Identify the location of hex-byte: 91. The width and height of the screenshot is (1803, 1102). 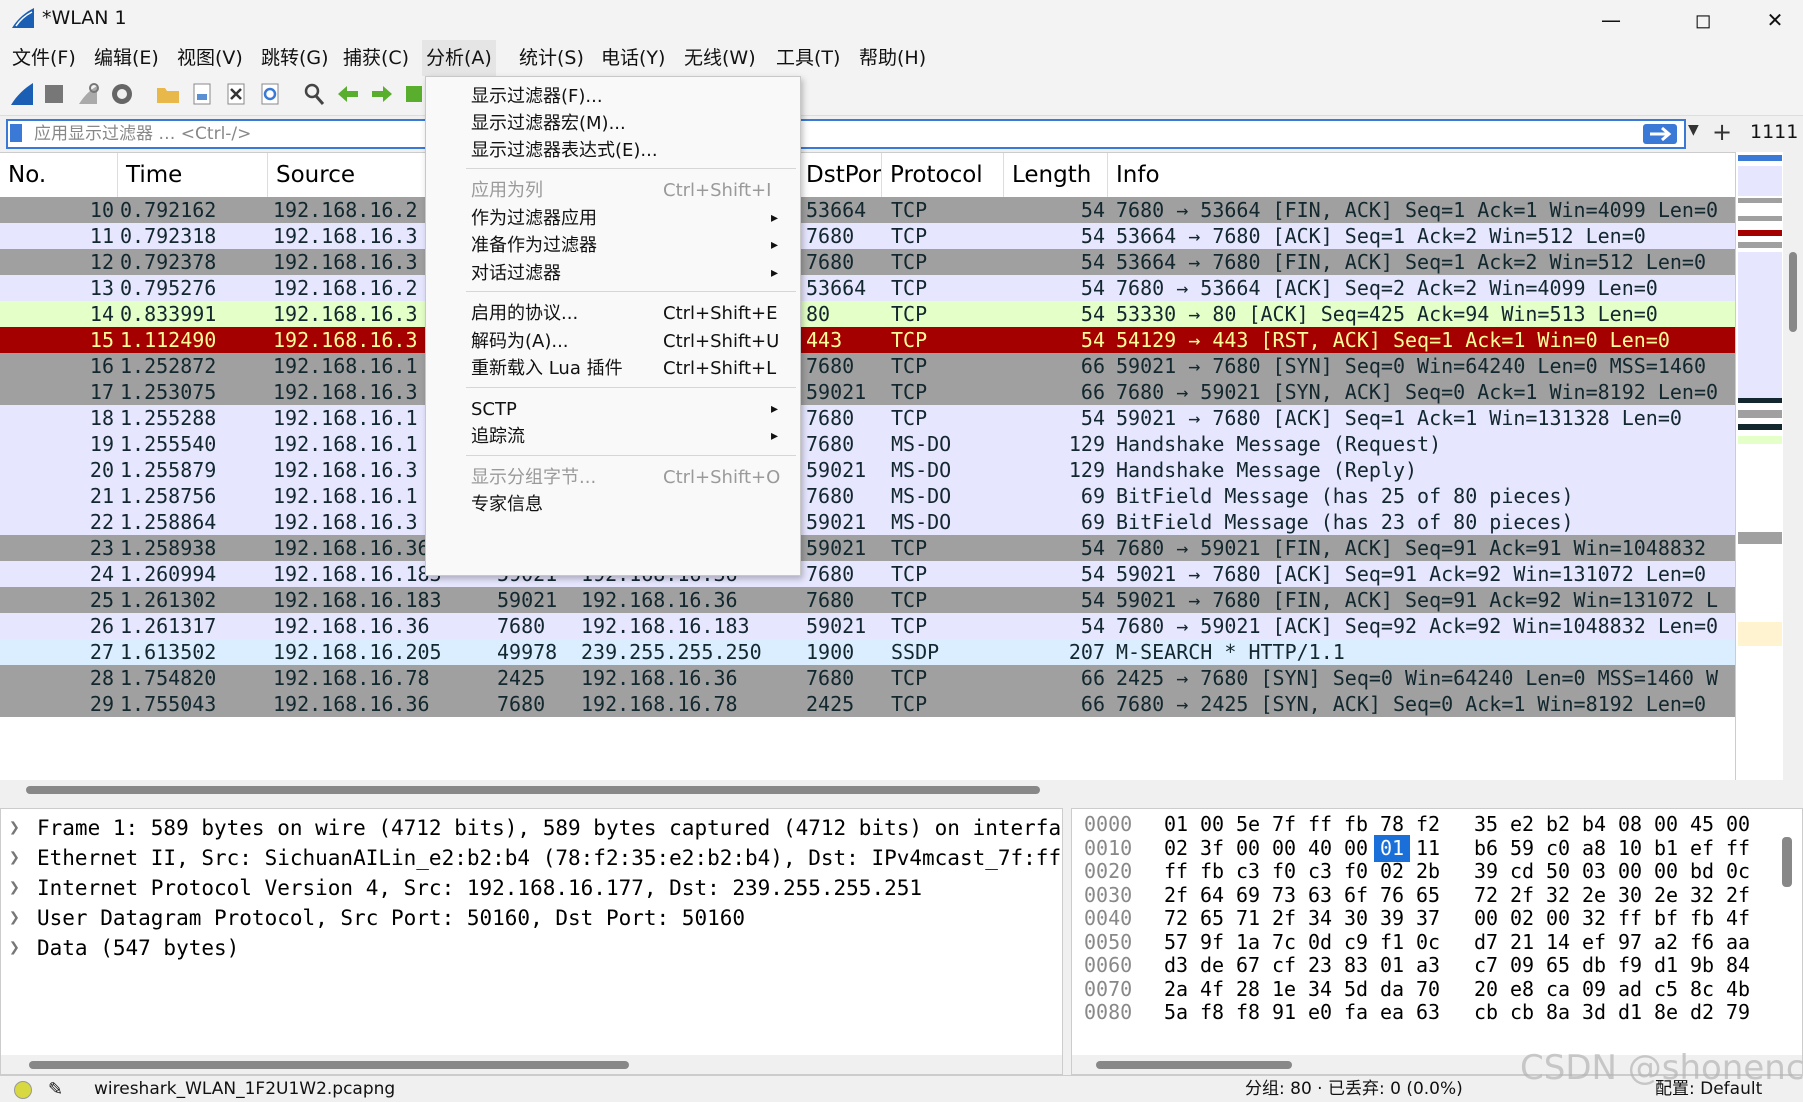
(1284, 1012).